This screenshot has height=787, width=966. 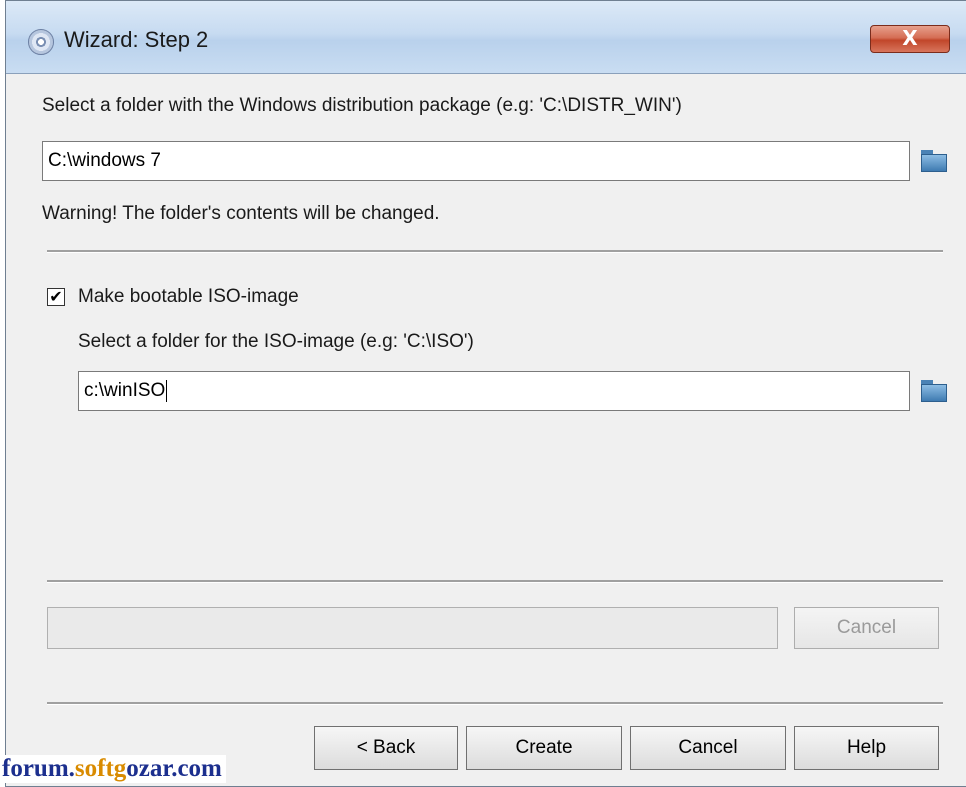 I want to click on cancel-button: Cancel, so click(x=708, y=748).